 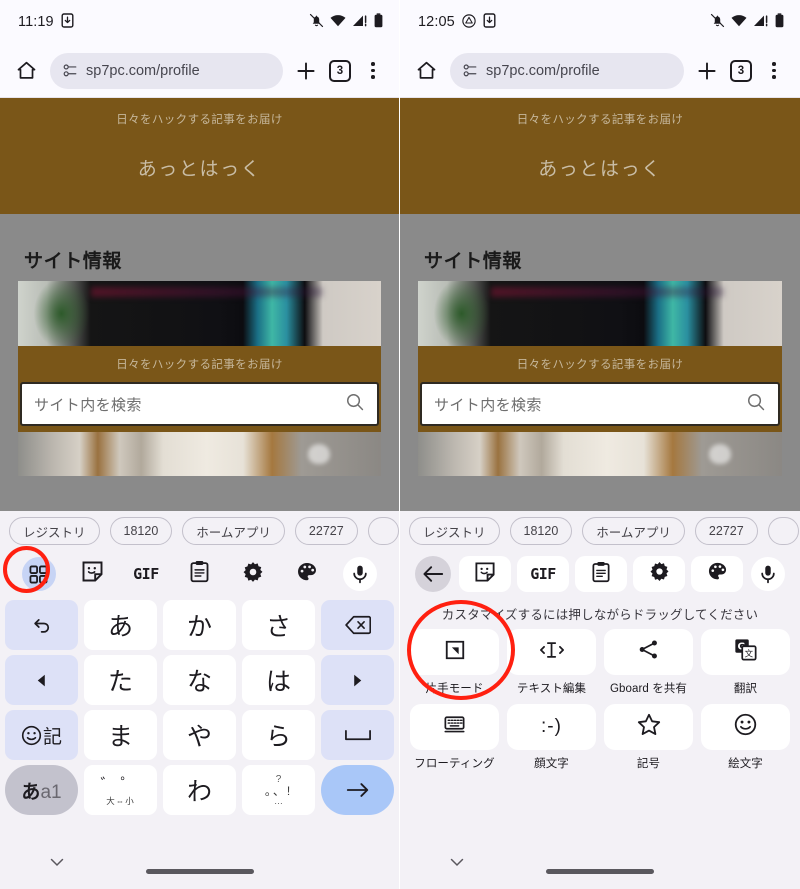 I want to click on desk-photo-bottom, so click(x=600, y=454).